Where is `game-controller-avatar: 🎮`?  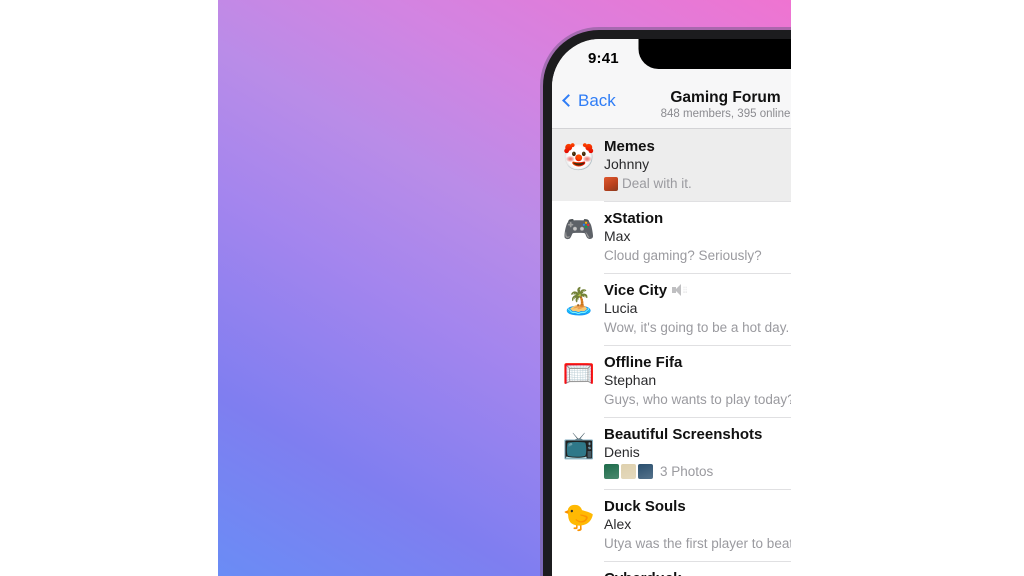 game-controller-avatar: 🎮 is located at coordinates (579, 229).